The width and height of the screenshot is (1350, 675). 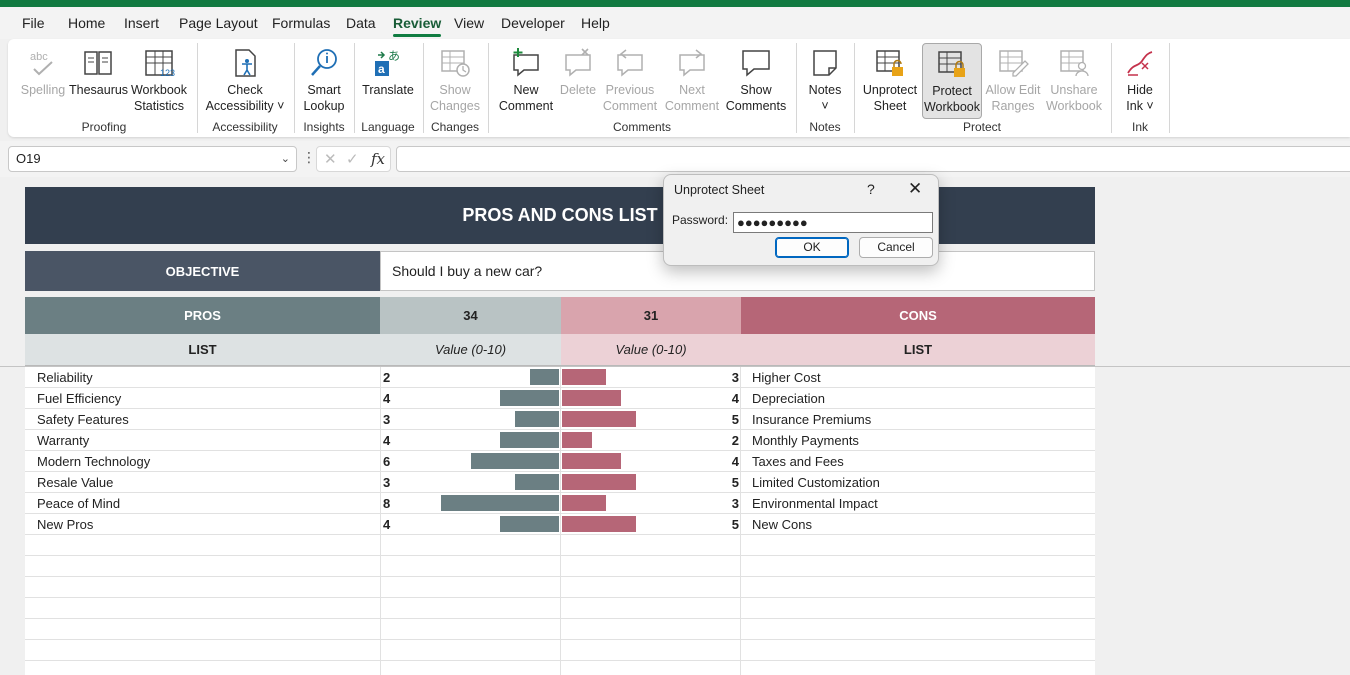 I want to click on pros-value-label: Value (0-10), so click(x=470, y=350).